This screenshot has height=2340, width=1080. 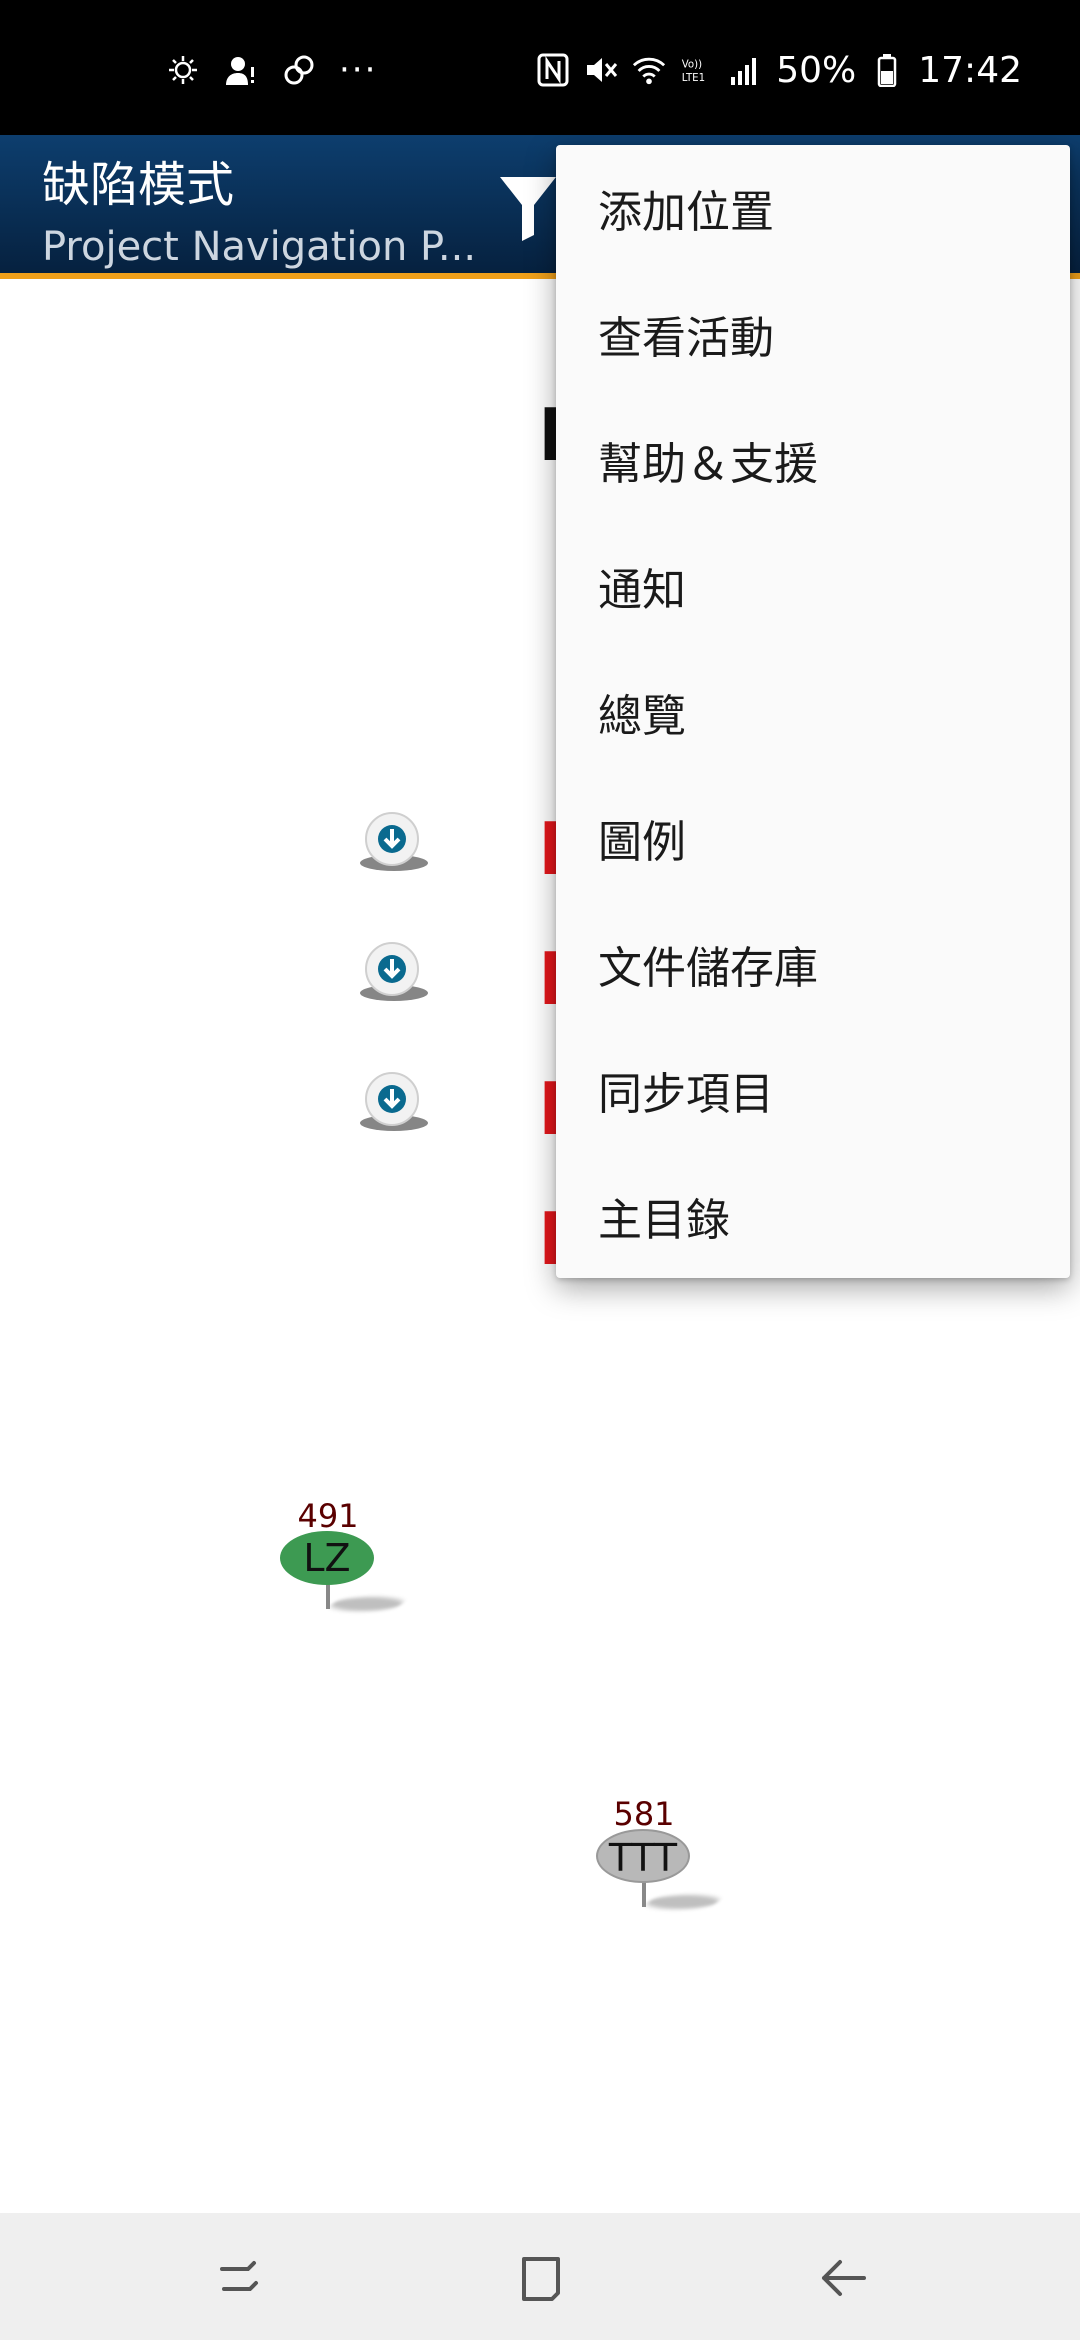 I want to click on menu-item-sync-items: 同步項目, so click(x=813, y=1090).